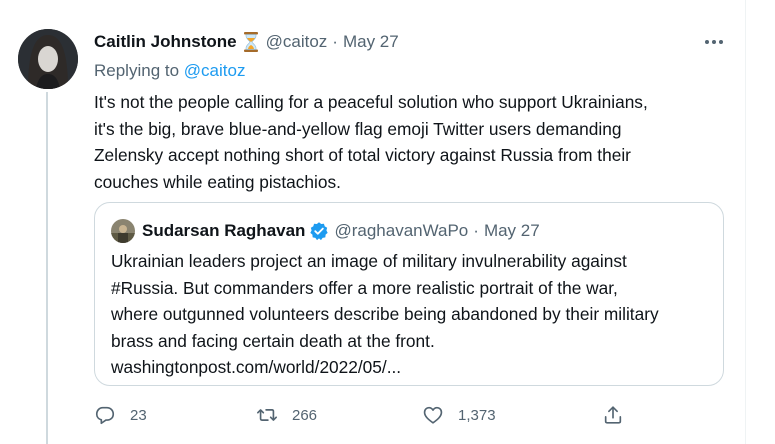 The width and height of the screenshot is (775, 444). I want to click on column-border, so click(745, 222).